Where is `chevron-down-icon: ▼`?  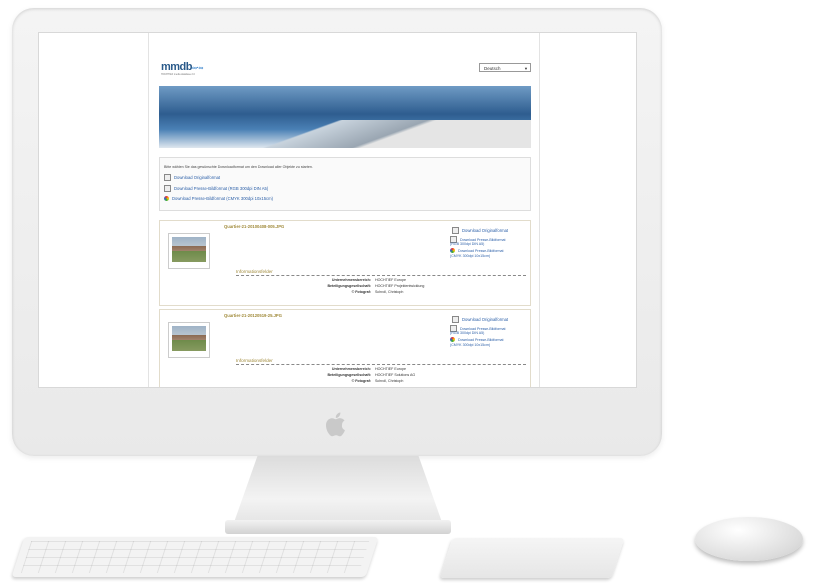 chevron-down-icon: ▼ is located at coordinates (526, 68).